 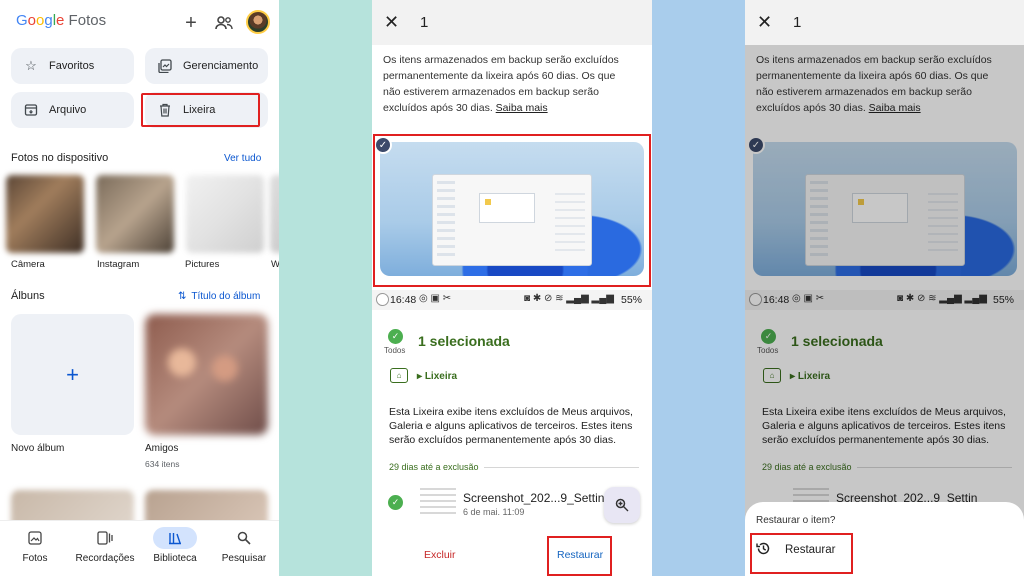 I want to click on chip-gerenciamento: Gerenciamento, so click(x=206, y=66).